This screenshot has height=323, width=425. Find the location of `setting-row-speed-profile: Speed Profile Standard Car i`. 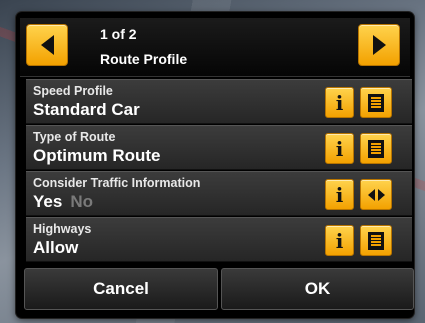

setting-row-speed-profile: Speed Profile Standard Car i is located at coordinates (219, 101).